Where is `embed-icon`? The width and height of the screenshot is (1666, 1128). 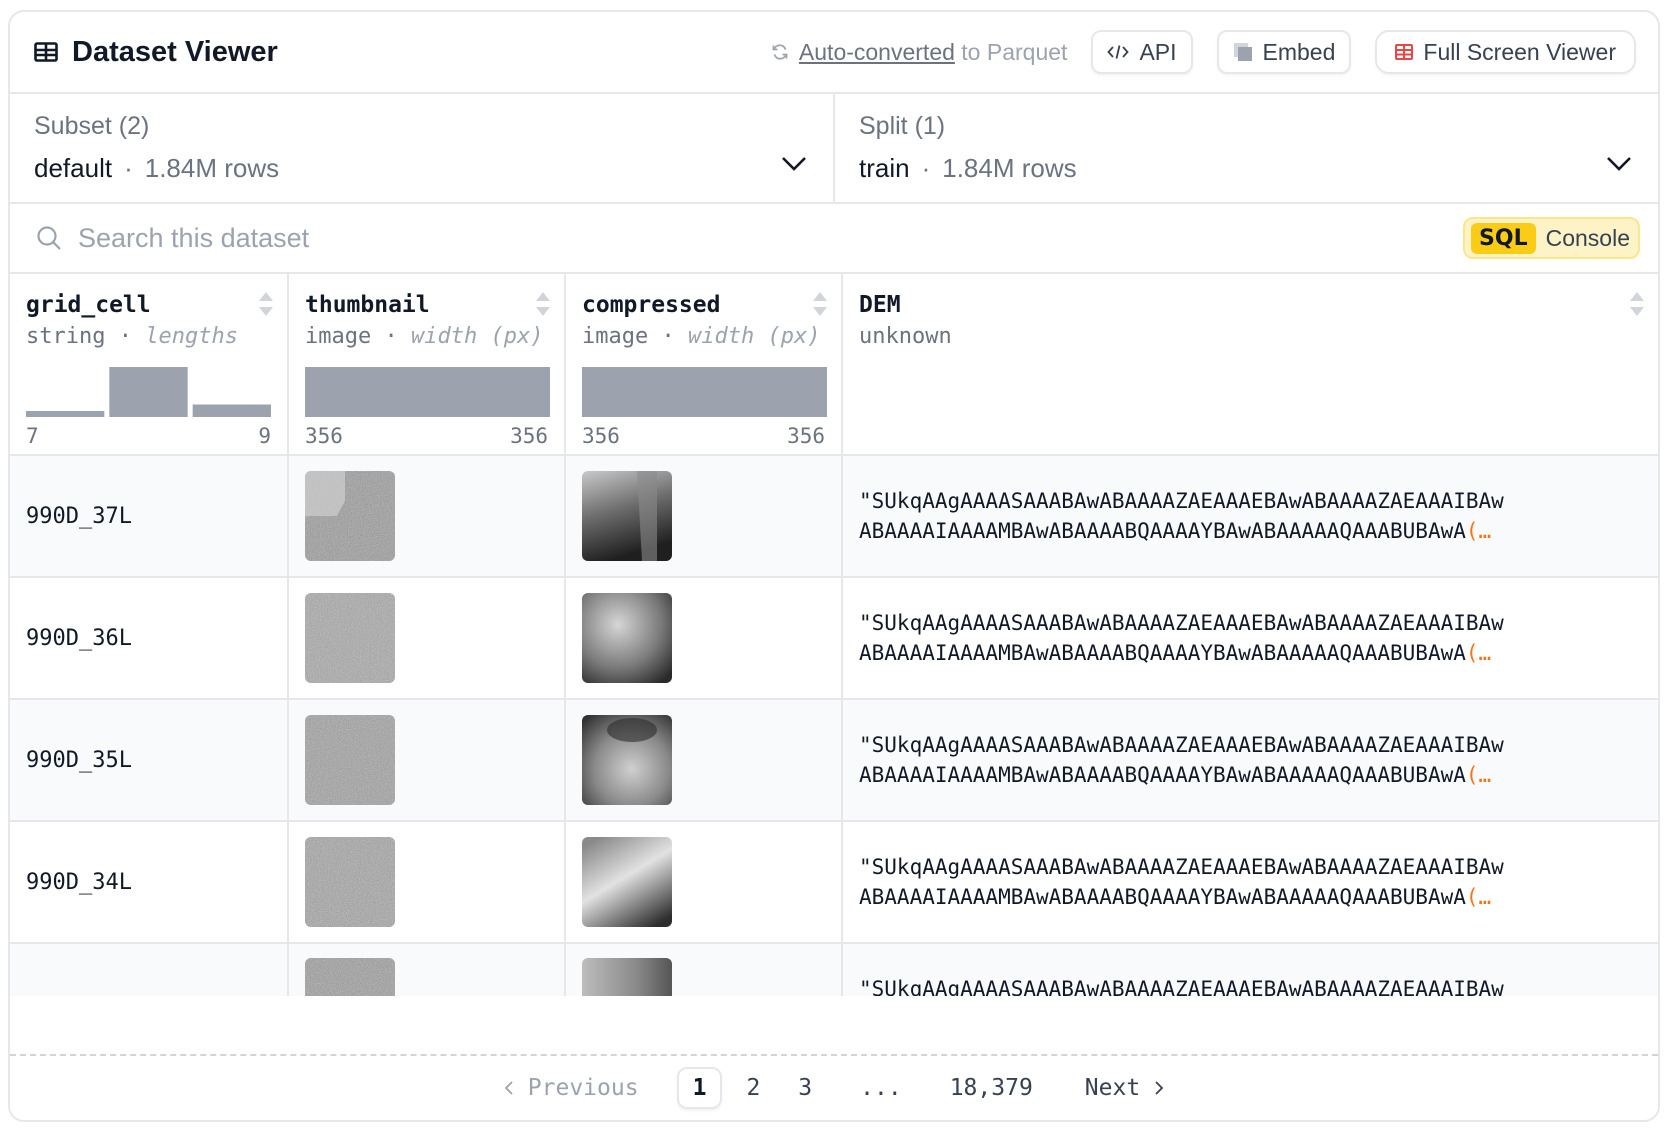
embed-icon is located at coordinates (1242, 52).